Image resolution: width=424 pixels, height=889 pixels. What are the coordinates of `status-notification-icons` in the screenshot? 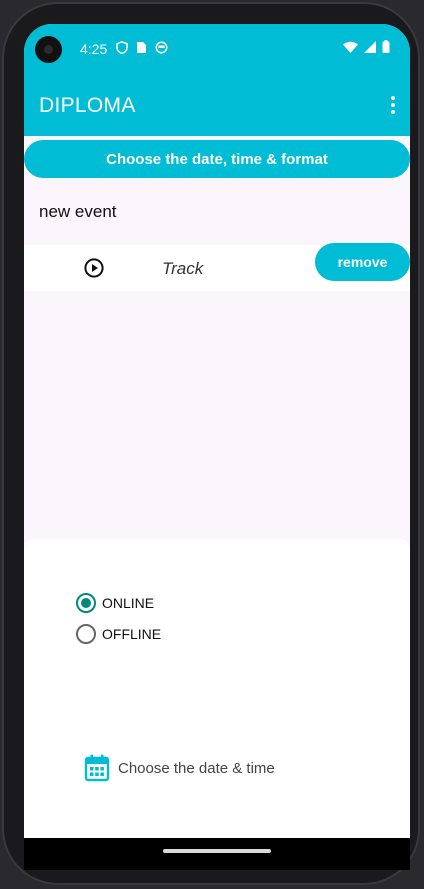 It's located at (142, 47).